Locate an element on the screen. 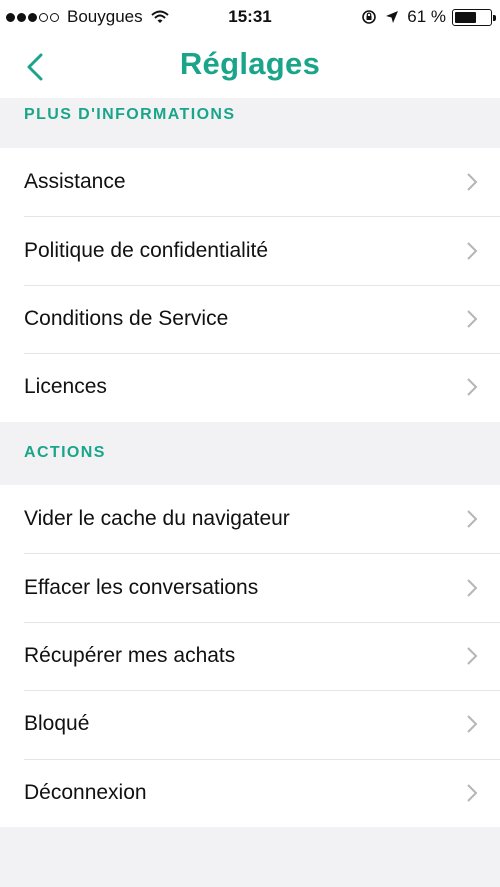 The width and height of the screenshot is (500, 887). status-right: 61 % is located at coordinates (428, 17).